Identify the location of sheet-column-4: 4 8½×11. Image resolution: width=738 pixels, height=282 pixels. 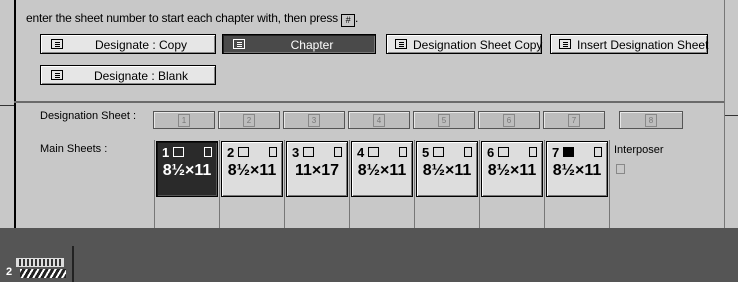
(382, 184).